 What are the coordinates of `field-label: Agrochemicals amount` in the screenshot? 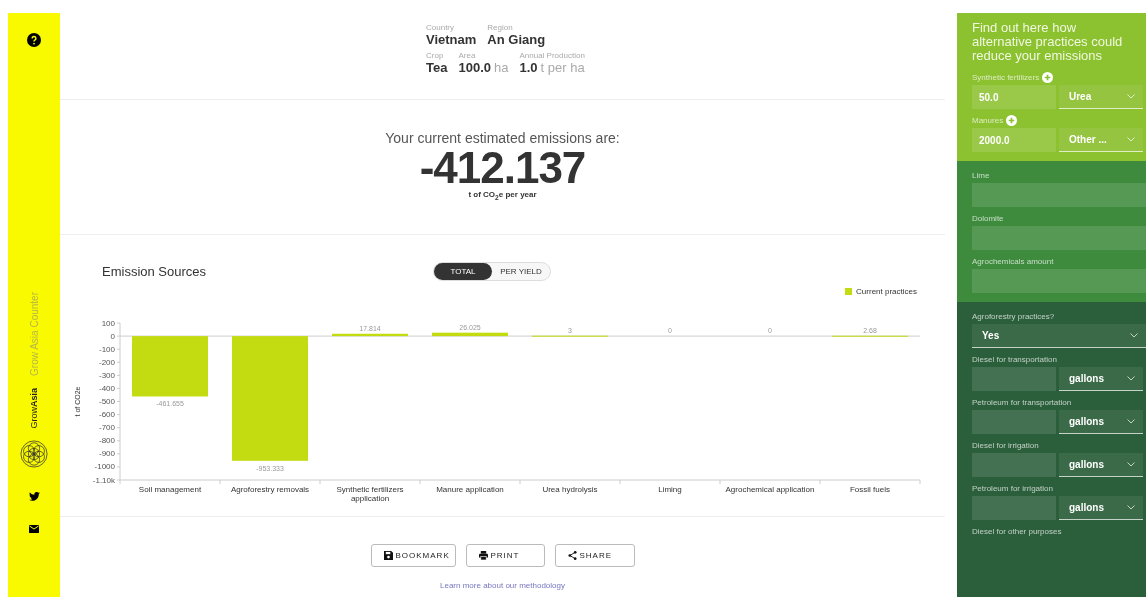 It's located at (1013, 261).